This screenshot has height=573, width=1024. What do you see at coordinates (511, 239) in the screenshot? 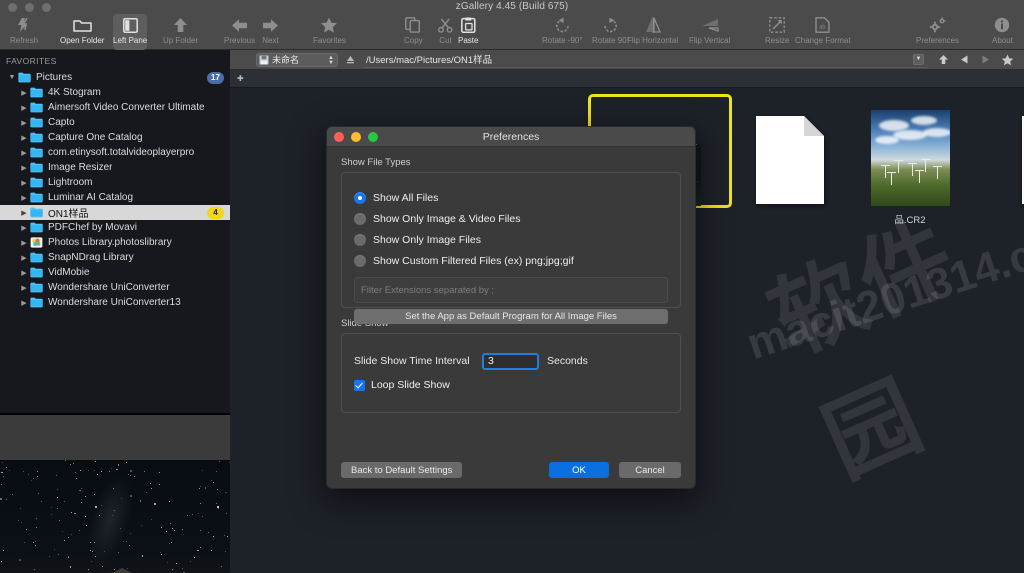
I see `radio-option-2: Show Only Image Files` at bounding box center [511, 239].